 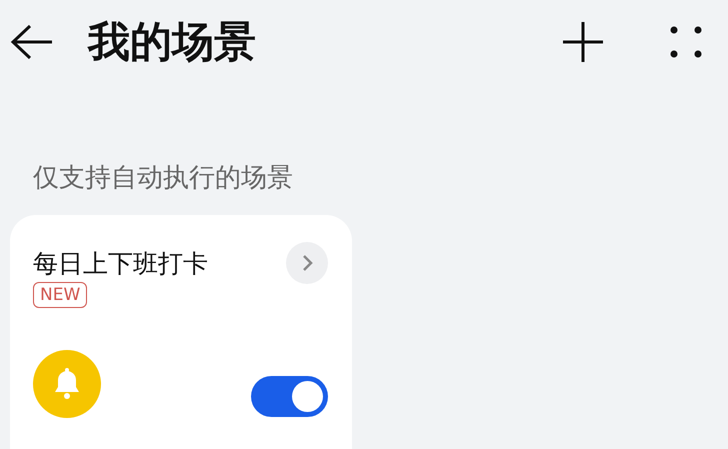 I want to click on more-icon, so click(x=686, y=42).